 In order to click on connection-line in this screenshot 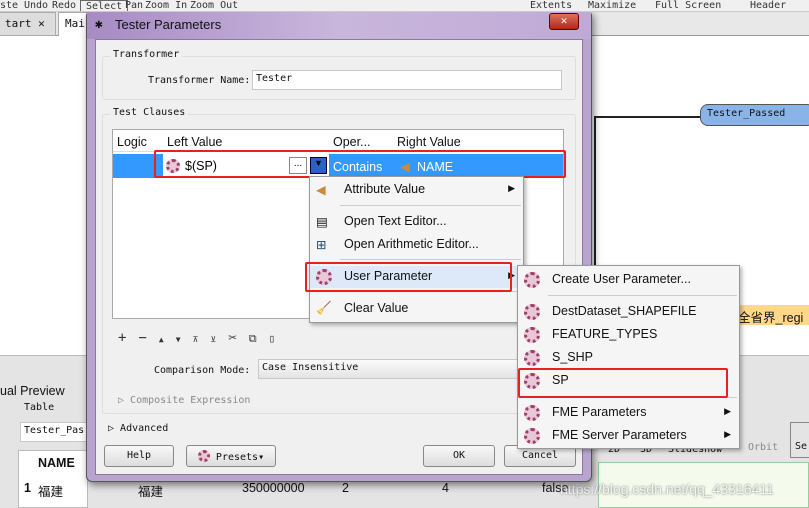, I will do `click(649, 117)`.